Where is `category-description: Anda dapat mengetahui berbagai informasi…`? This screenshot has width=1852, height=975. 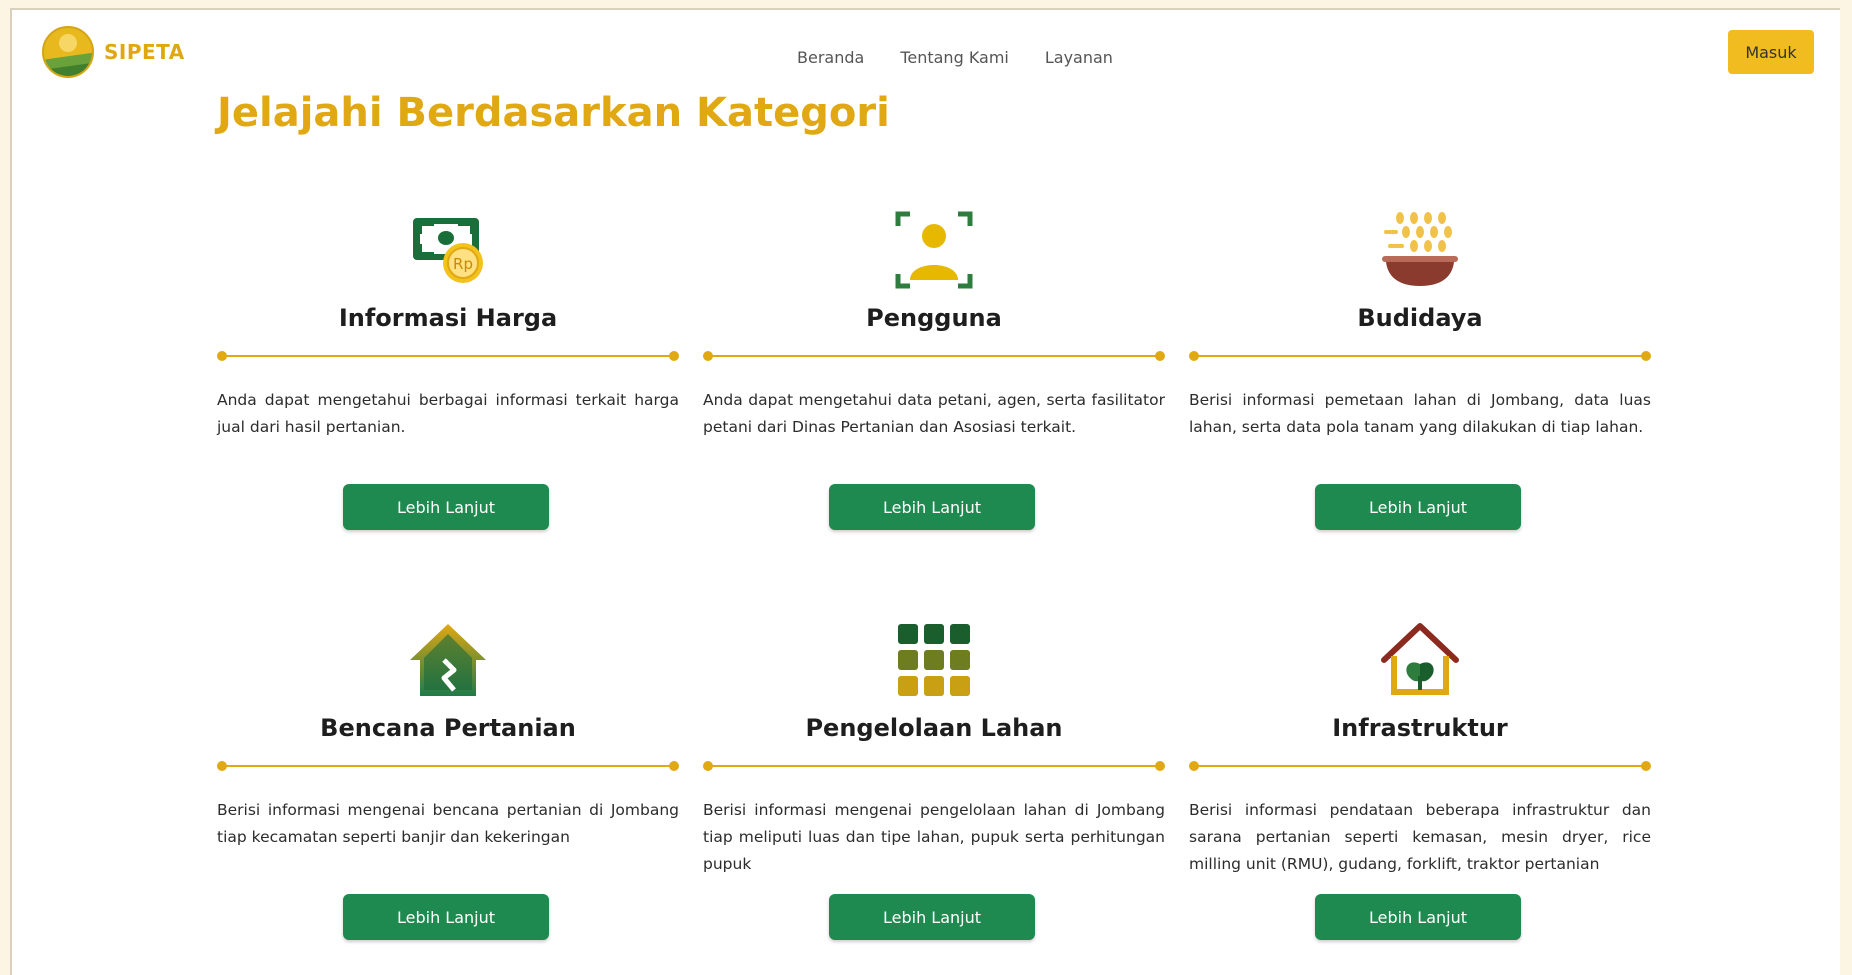
category-description: Anda dapat mengetahui berbagai informasi… is located at coordinates (448, 413).